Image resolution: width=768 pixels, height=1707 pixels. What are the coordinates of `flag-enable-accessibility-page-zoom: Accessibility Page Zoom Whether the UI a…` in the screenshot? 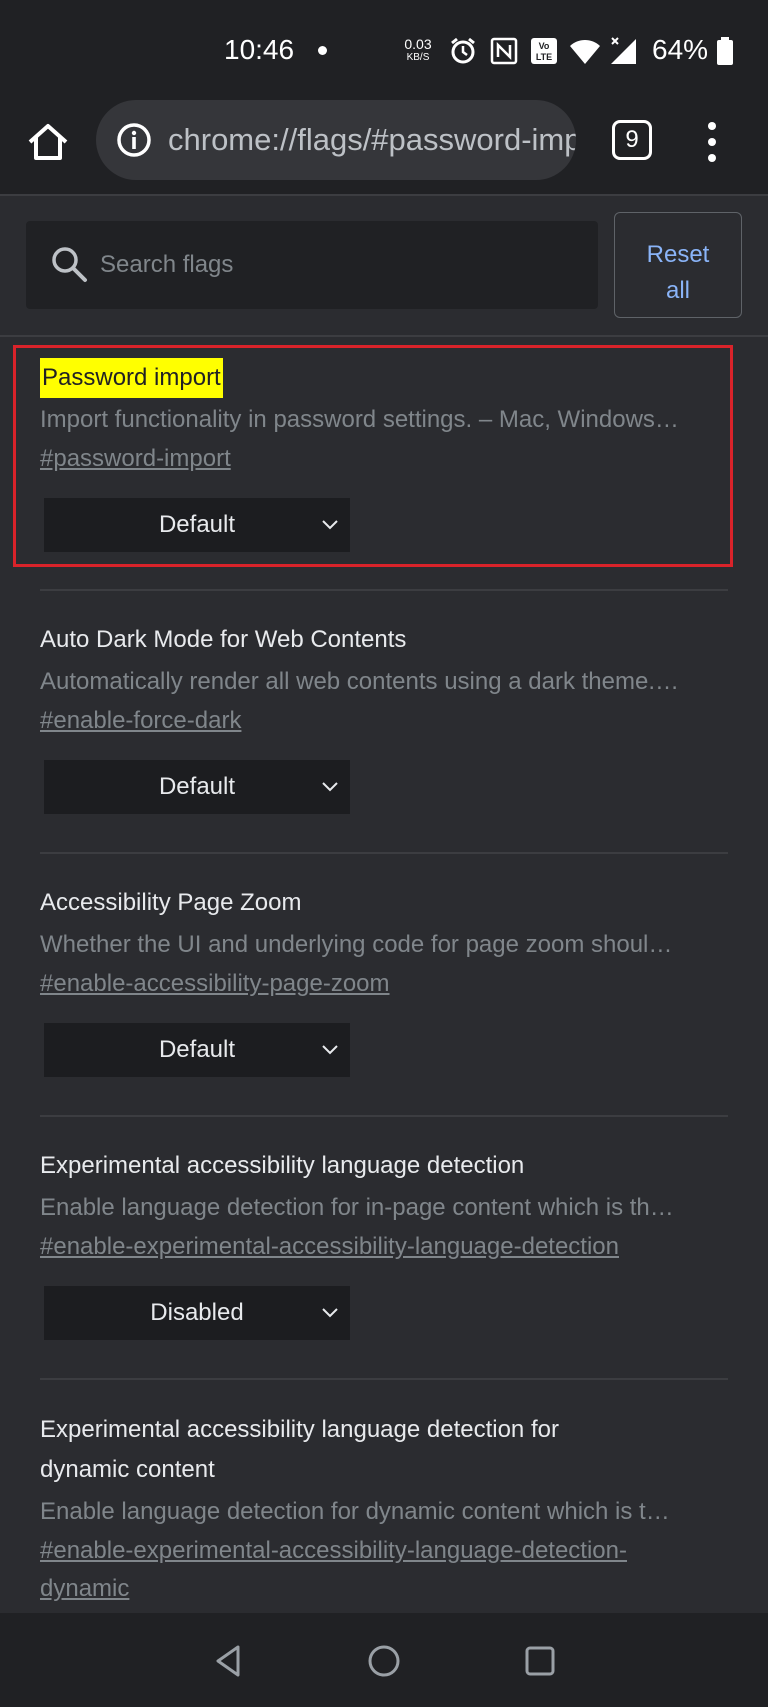 It's located at (384, 980).